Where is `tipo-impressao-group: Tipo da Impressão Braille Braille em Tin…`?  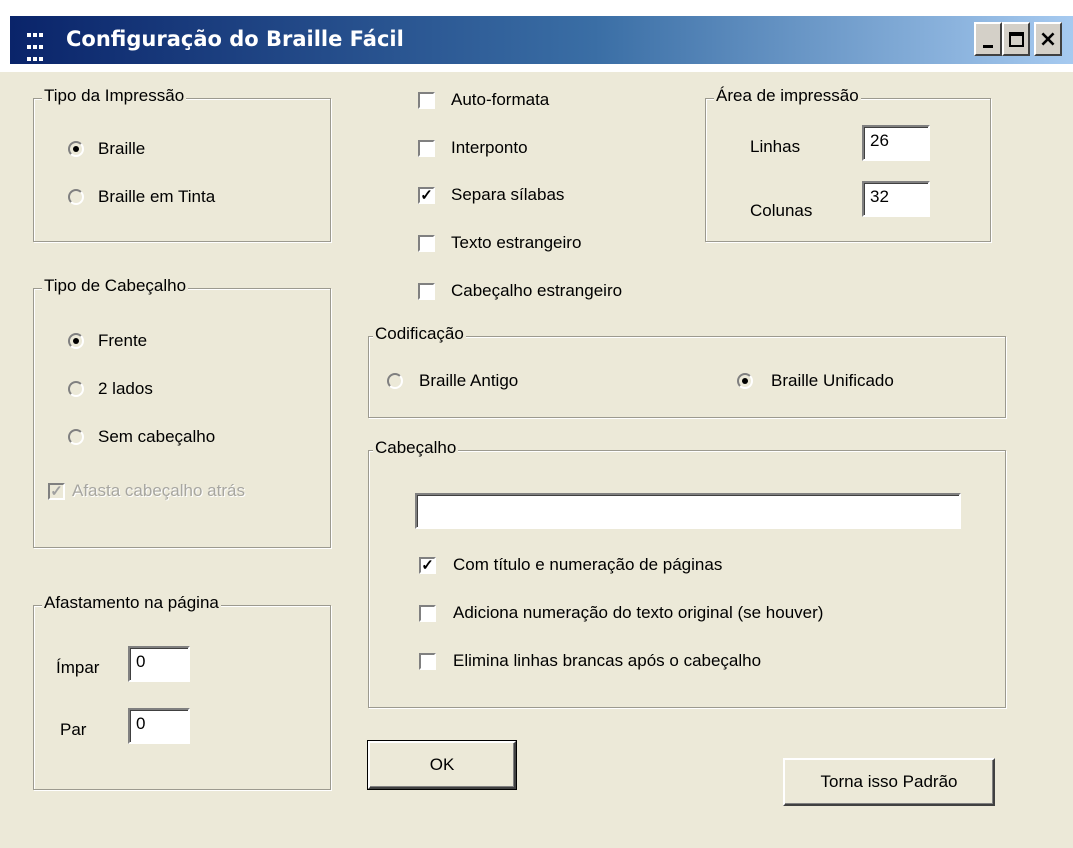 tipo-impressao-group: Tipo da Impressão Braille Braille em Tin… is located at coordinates (182, 164).